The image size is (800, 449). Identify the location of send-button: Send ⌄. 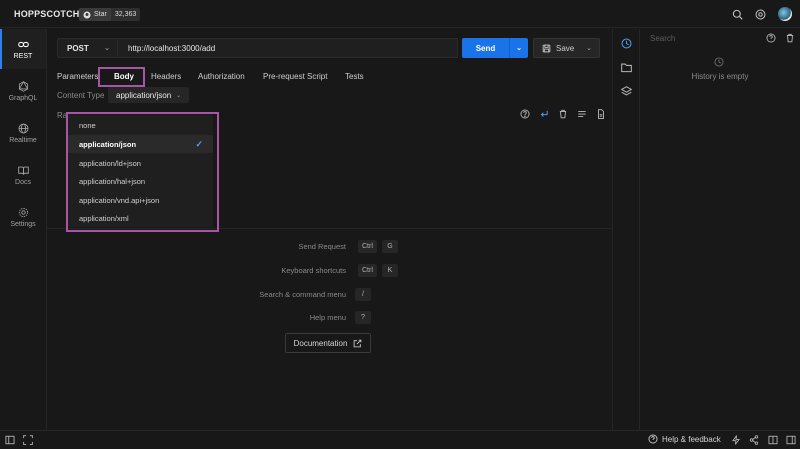
(495, 48).